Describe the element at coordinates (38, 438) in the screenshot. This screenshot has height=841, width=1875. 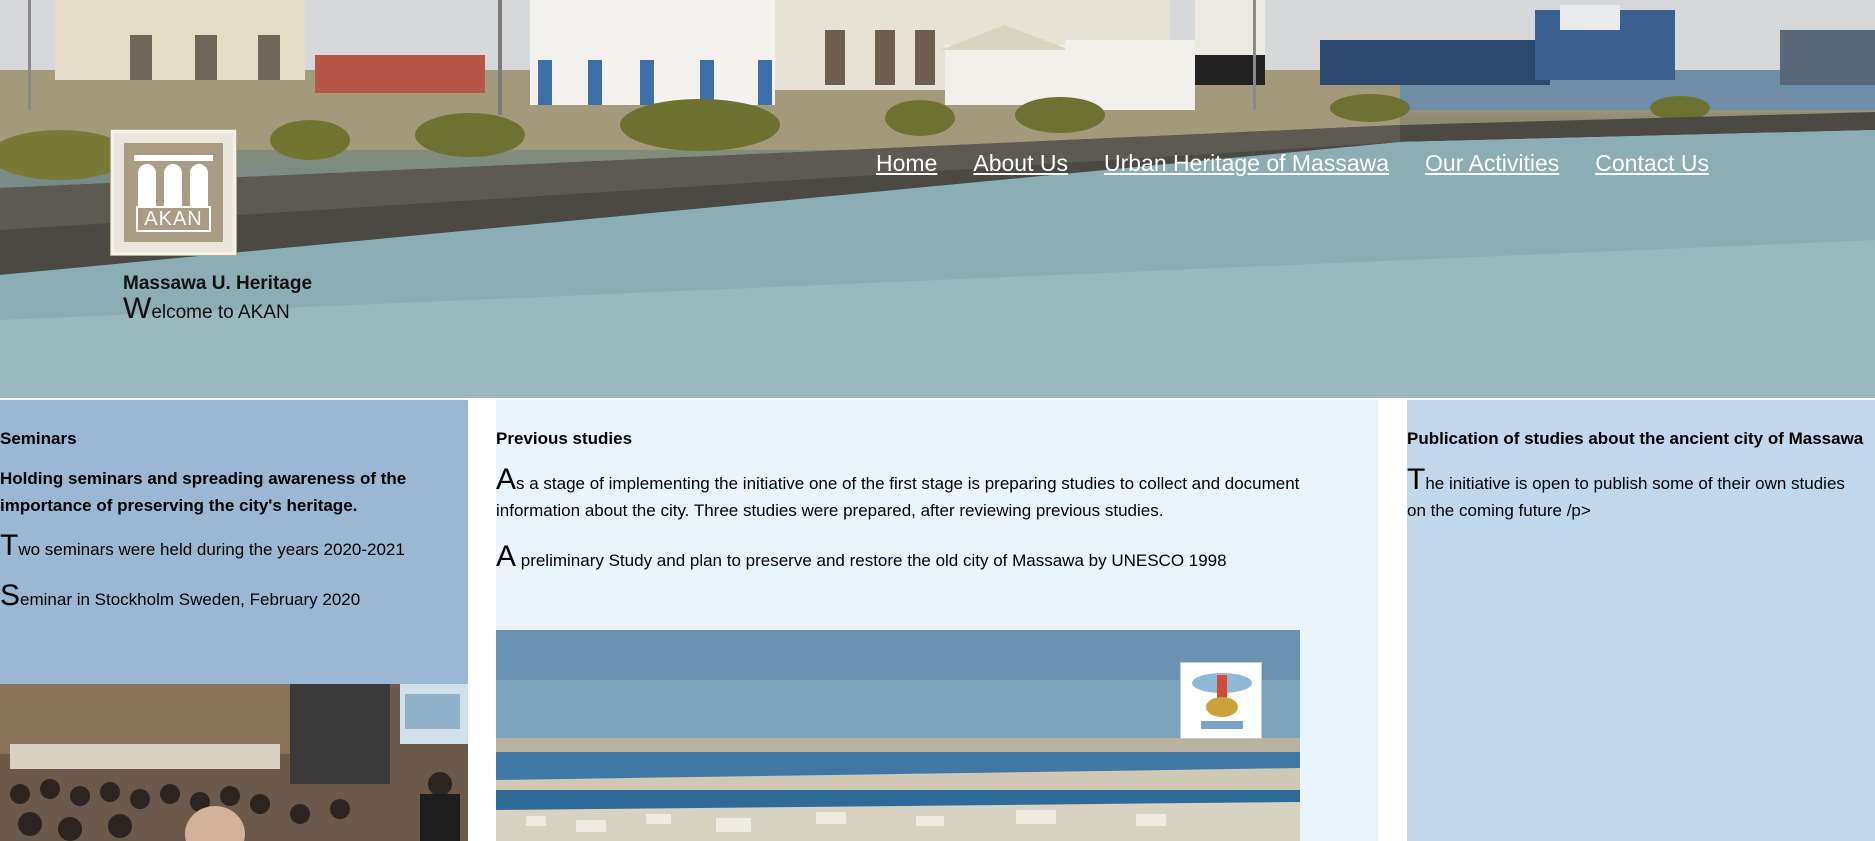
I see `seminars-heading: Seminars` at that location.